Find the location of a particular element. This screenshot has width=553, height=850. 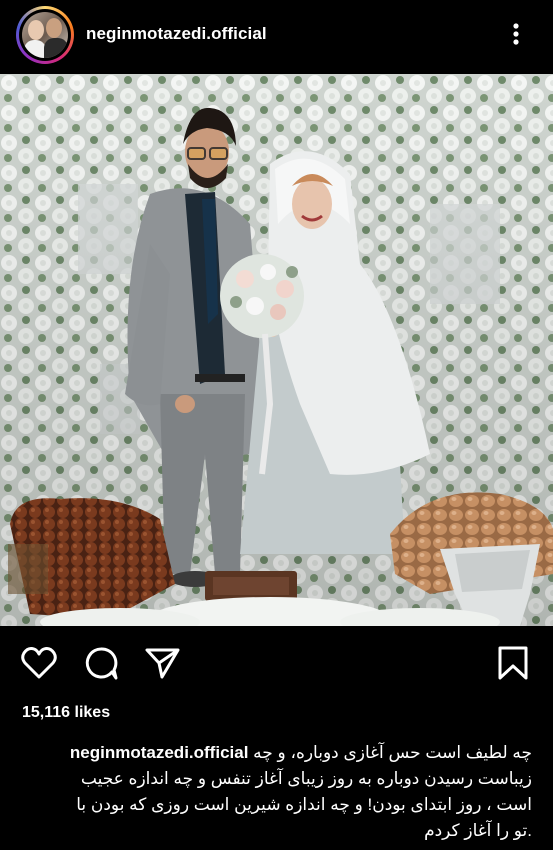

username: neginmotazedi.official is located at coordinates (176, 34).